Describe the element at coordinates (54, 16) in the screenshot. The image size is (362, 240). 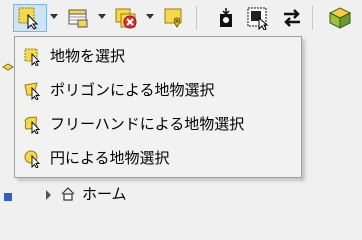
I see `select-dropdown-arrow-icon` at that location.